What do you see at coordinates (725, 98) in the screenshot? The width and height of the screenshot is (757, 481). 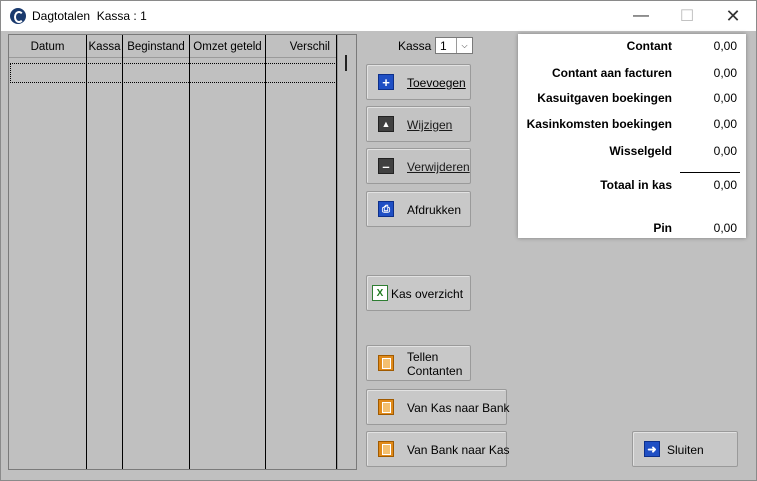 I see `kasuitgaven-value: 0,00` at bounding box center [725, 98].